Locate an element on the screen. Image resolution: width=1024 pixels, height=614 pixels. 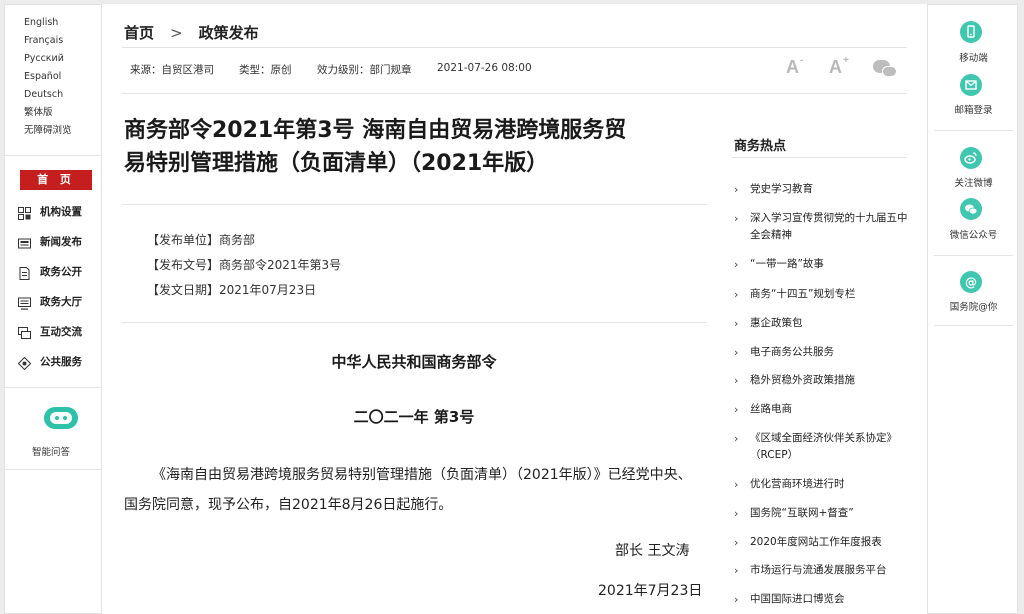
signer: 部长 王文涛 is located at coordinates (652, 551).